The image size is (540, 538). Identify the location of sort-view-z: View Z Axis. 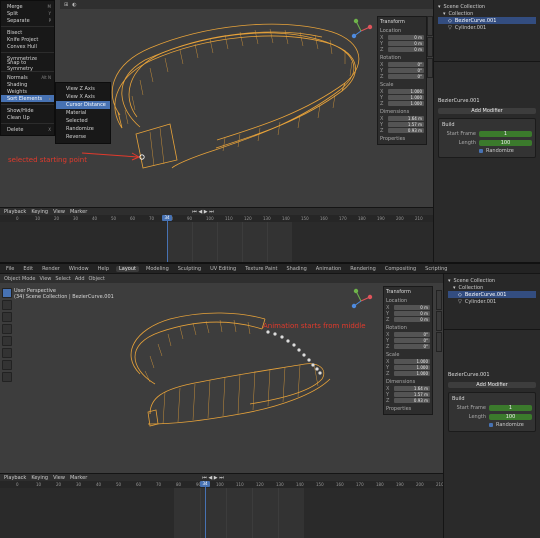
(83, 89).